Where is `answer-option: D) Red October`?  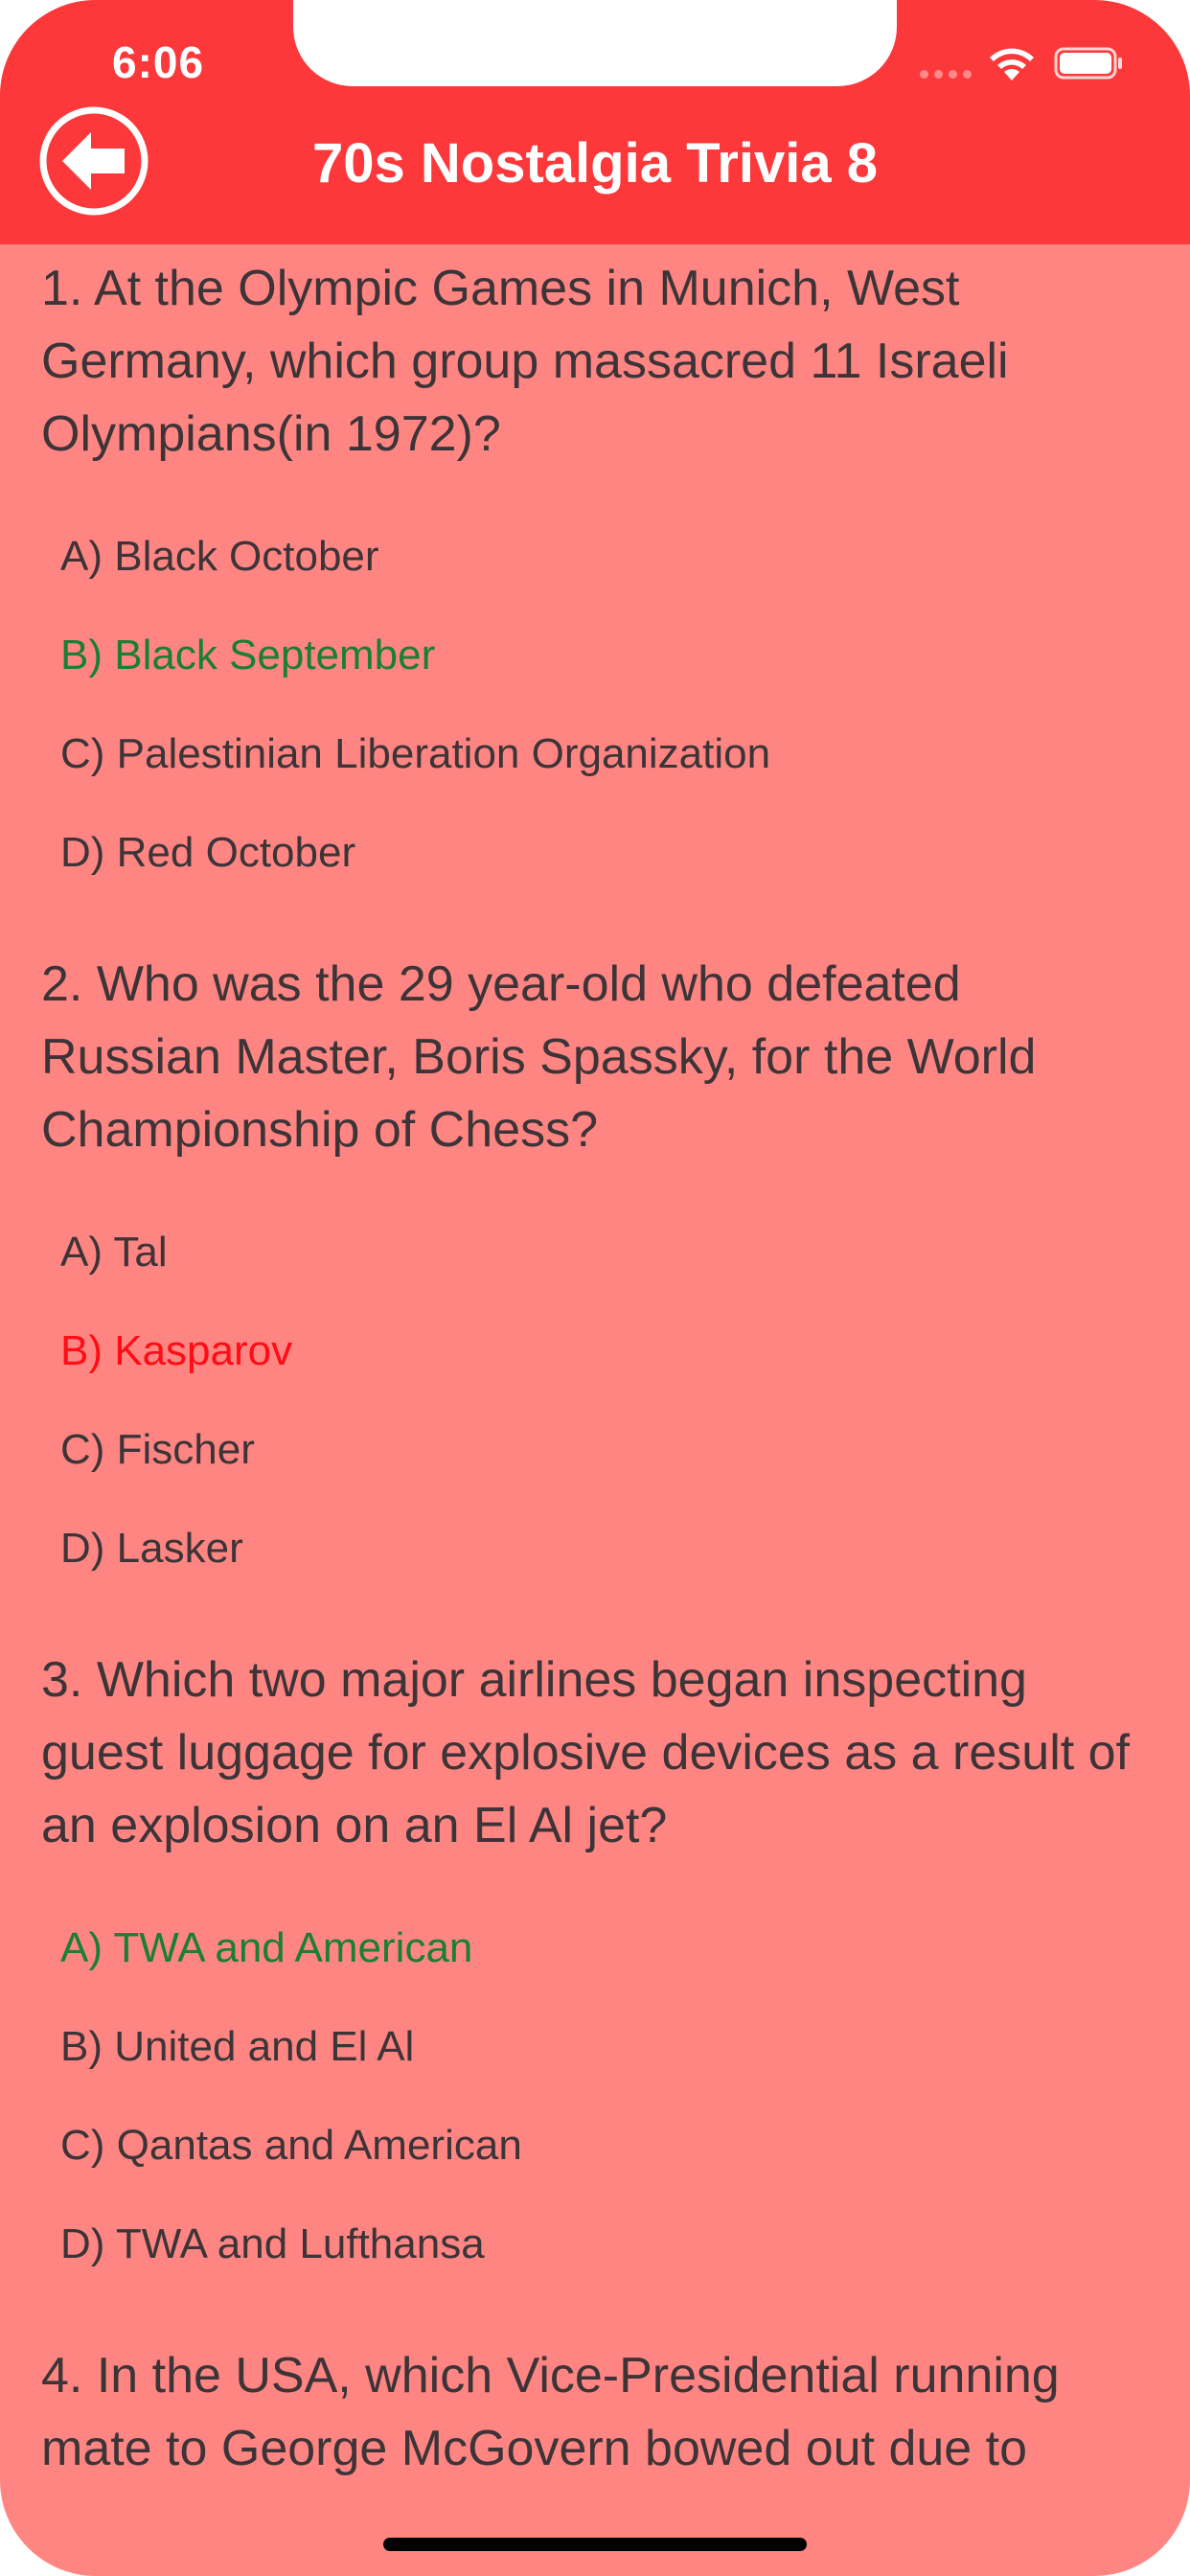 answer-option: D) Red October is located at coordinates (595, 852).